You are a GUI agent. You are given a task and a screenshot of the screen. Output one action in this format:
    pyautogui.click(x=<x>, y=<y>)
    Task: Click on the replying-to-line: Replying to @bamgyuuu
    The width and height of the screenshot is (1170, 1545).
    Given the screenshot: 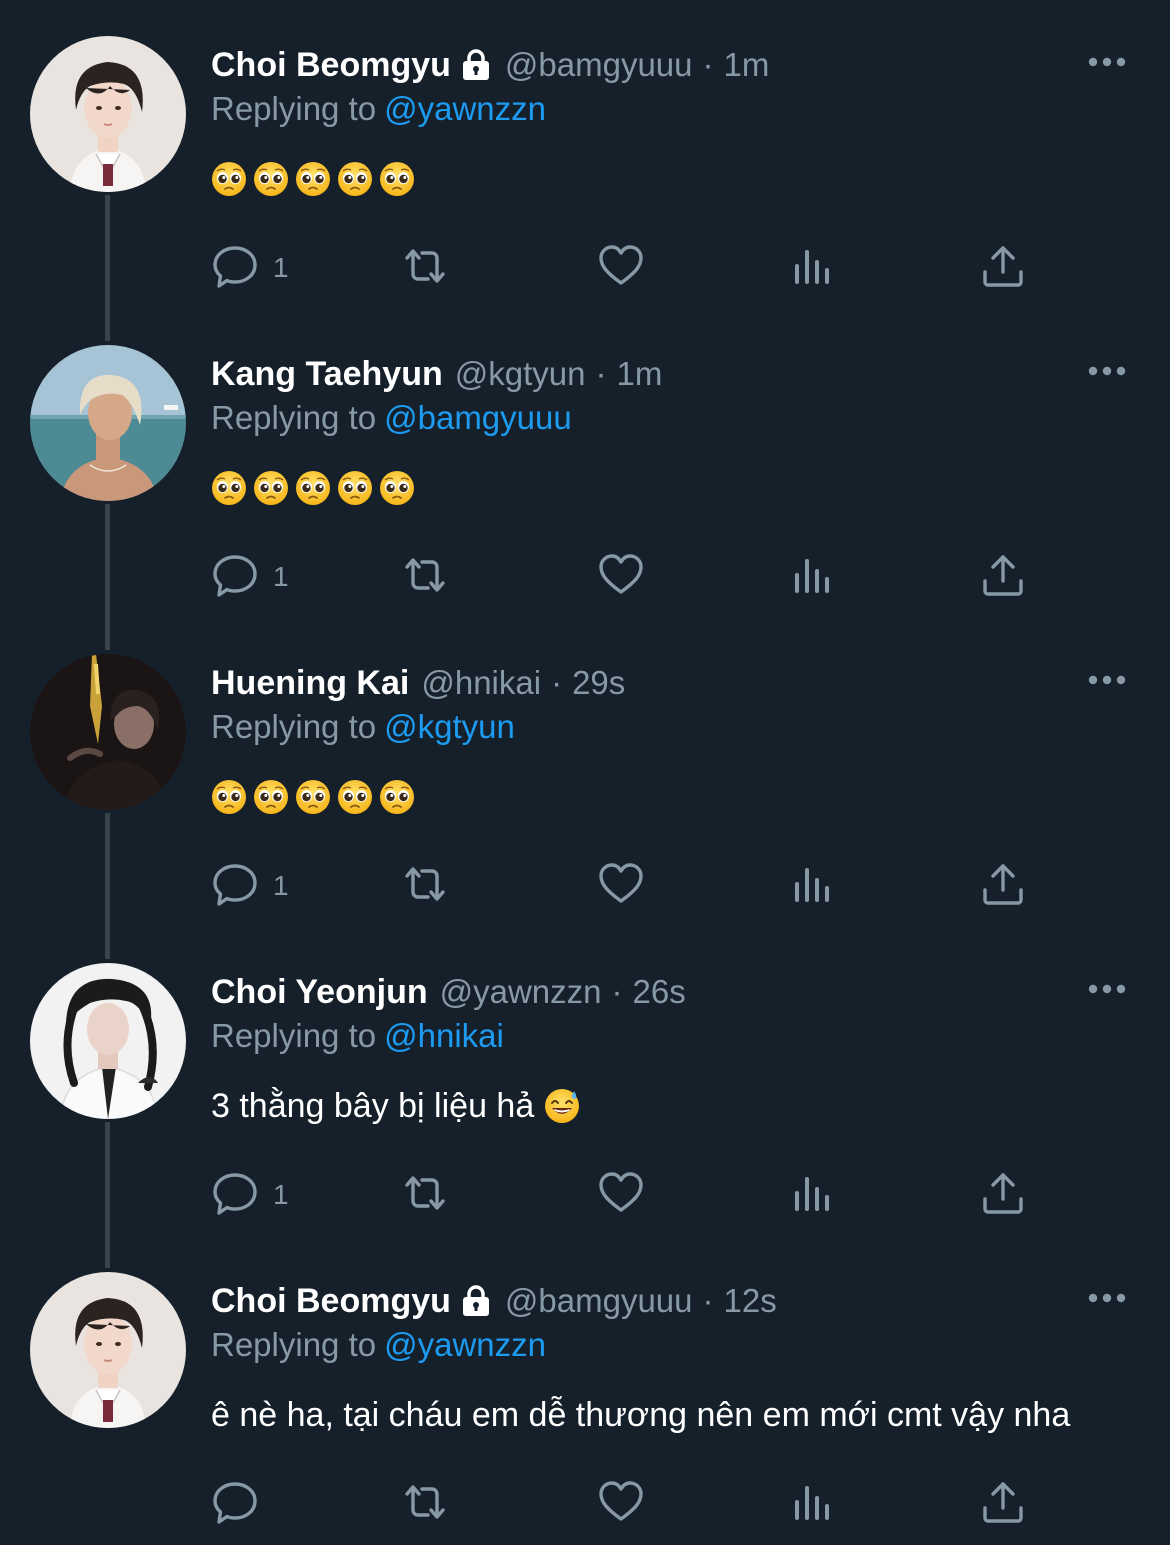 What is the action you would take?
    pyautogui.click(x=391, y=418)
    